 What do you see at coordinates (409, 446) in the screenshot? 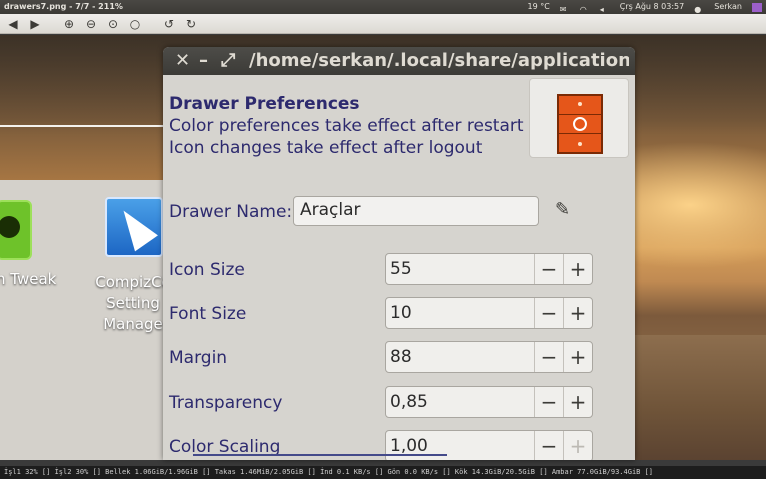
I see `color-scaling-value: 1,00` at bounding box center [409, 446].